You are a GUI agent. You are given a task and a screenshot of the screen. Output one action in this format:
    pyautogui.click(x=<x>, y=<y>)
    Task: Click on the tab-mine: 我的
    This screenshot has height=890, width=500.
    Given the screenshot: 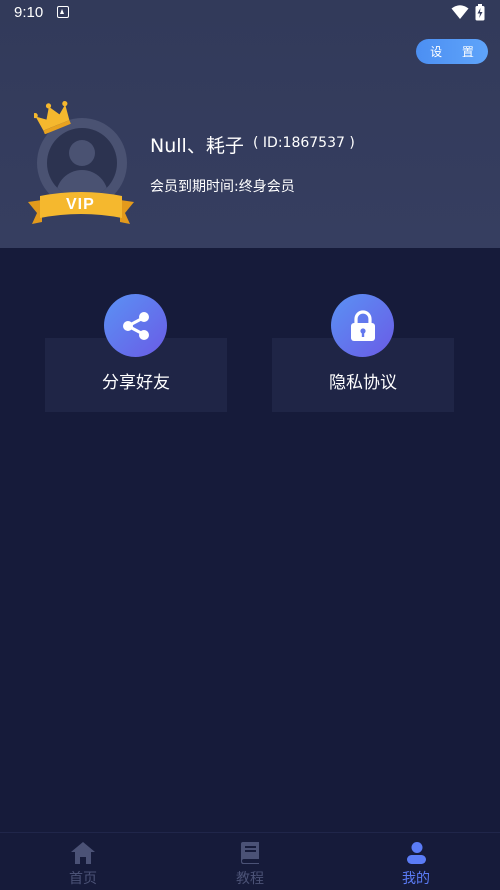 What is the action you would take?
    pyautogui.click(x=416, y=861)
    